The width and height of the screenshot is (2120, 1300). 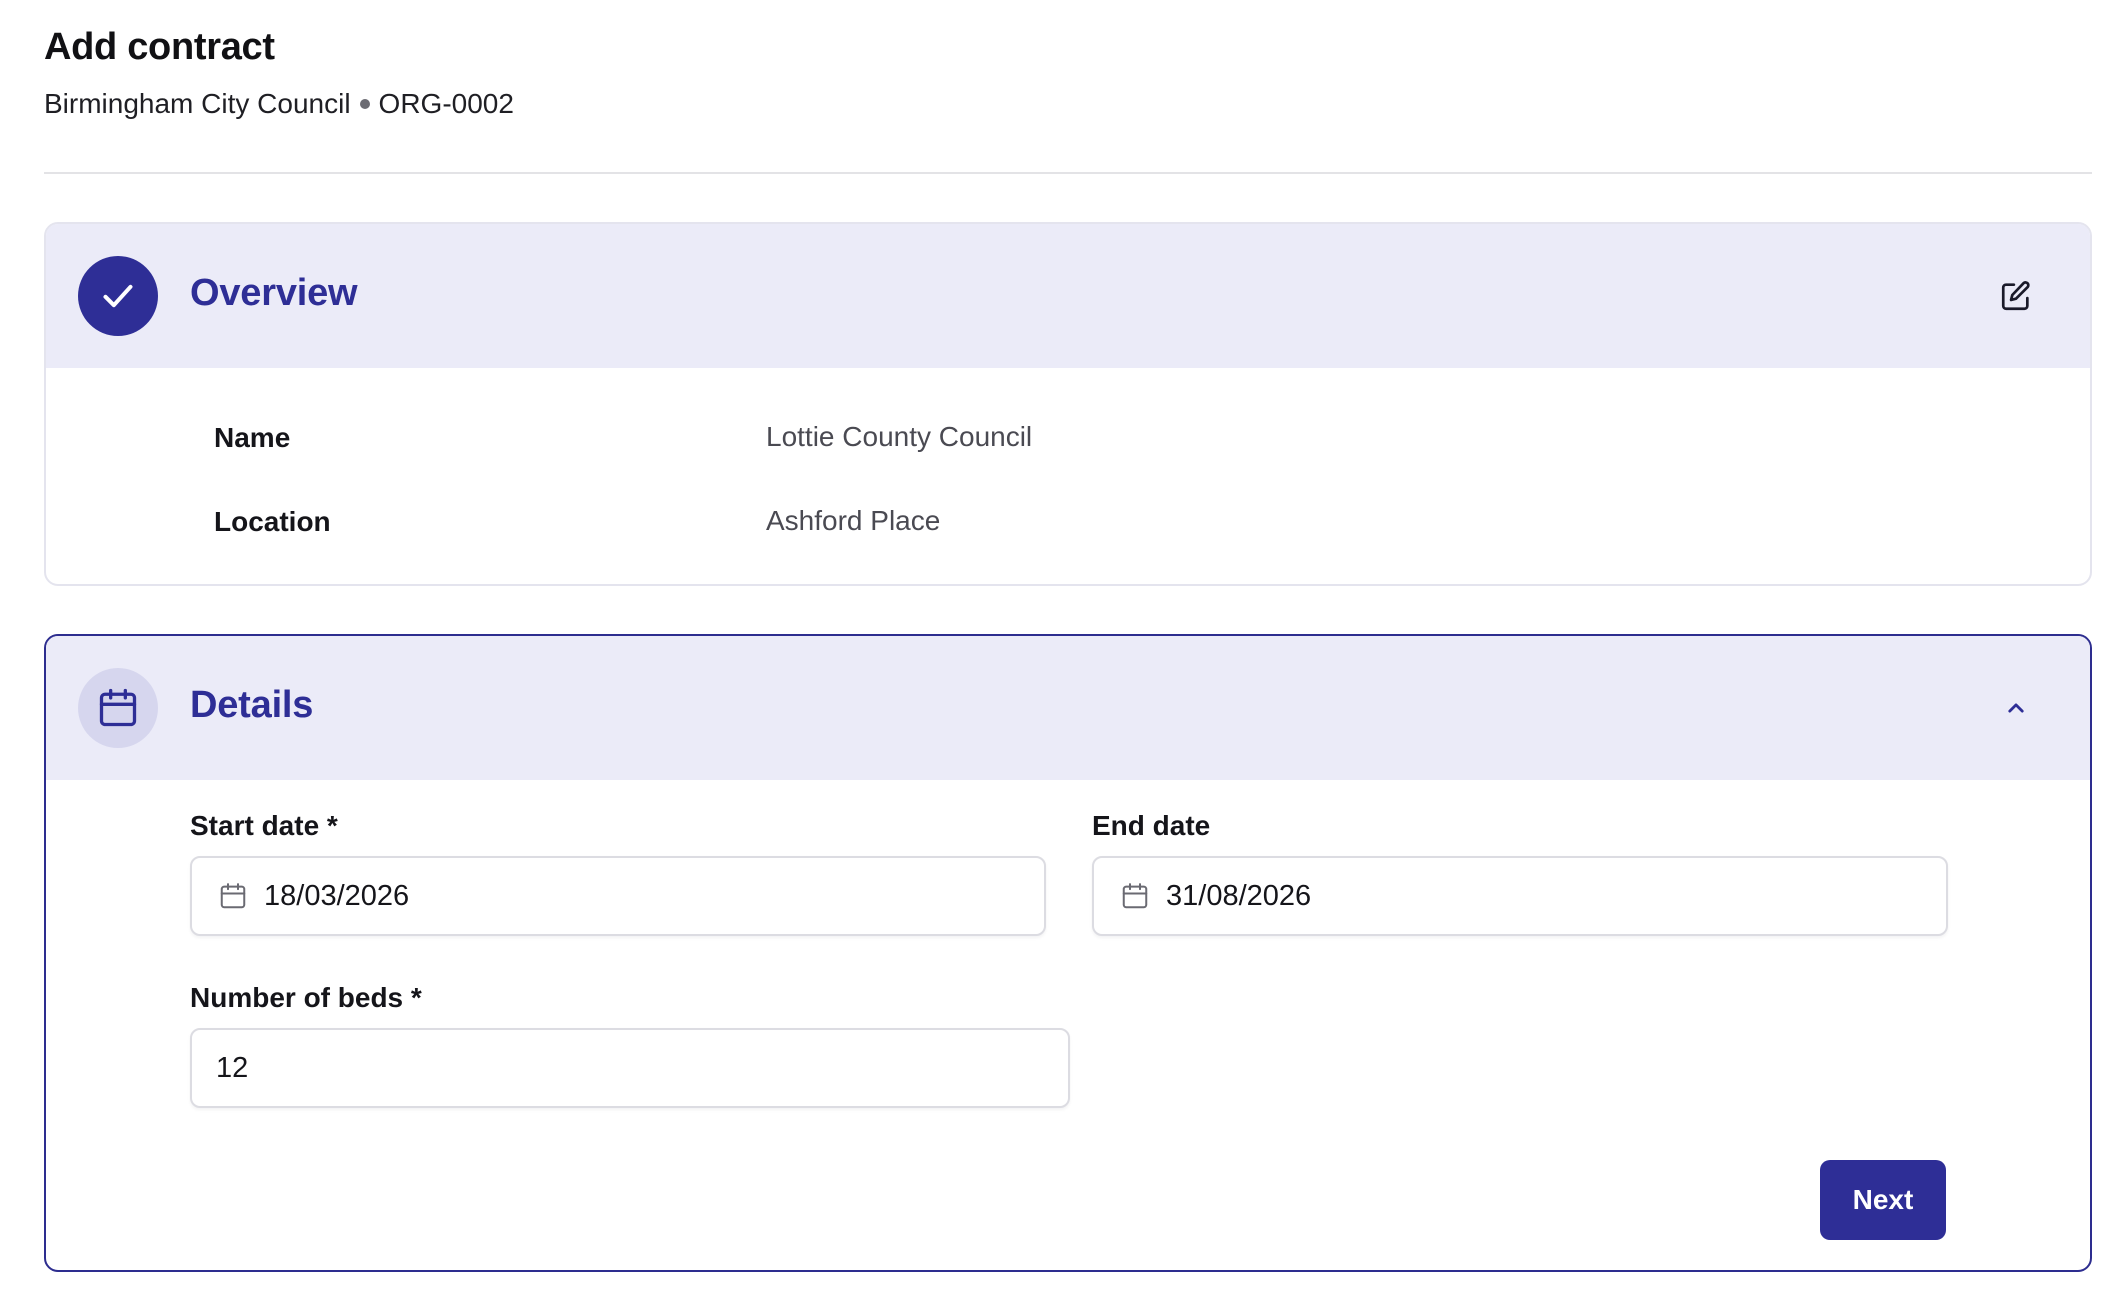 What do you see at coordinates (1068, 296) in the screenshot?
I see `overview-header: Overview` at bounding box center [1068, 296].